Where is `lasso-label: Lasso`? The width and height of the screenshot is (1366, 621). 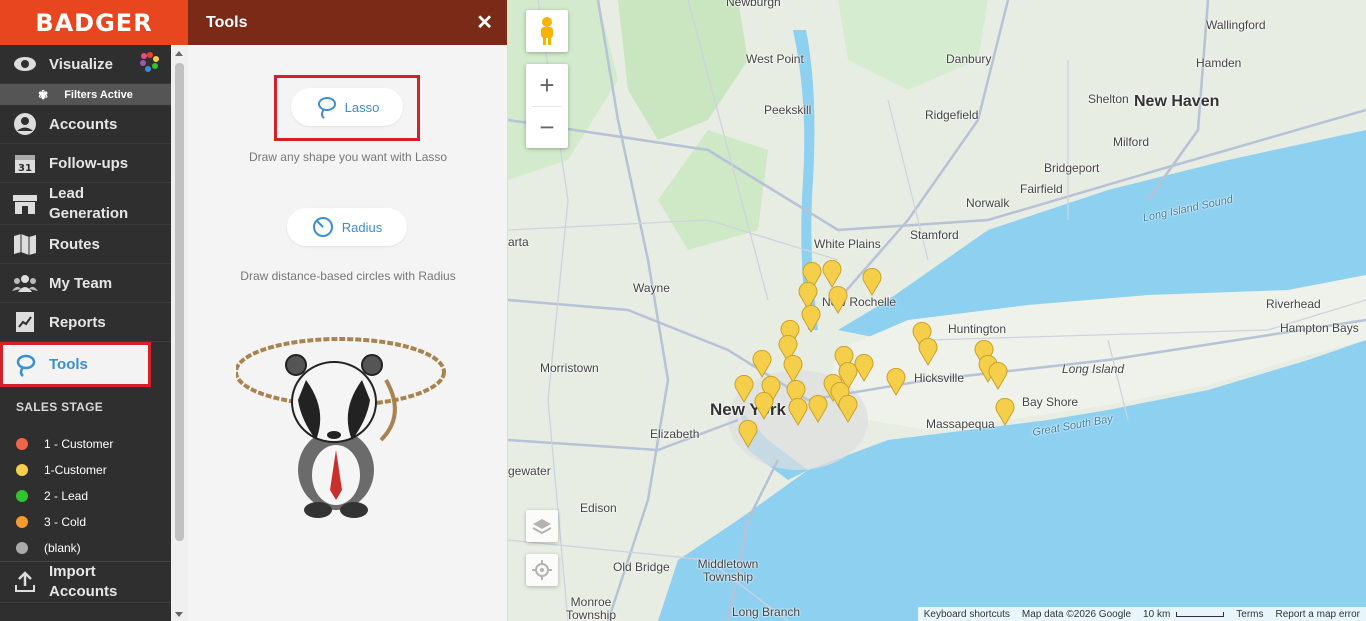
lasso-label: Lasso is located at coordinates (362, 107).